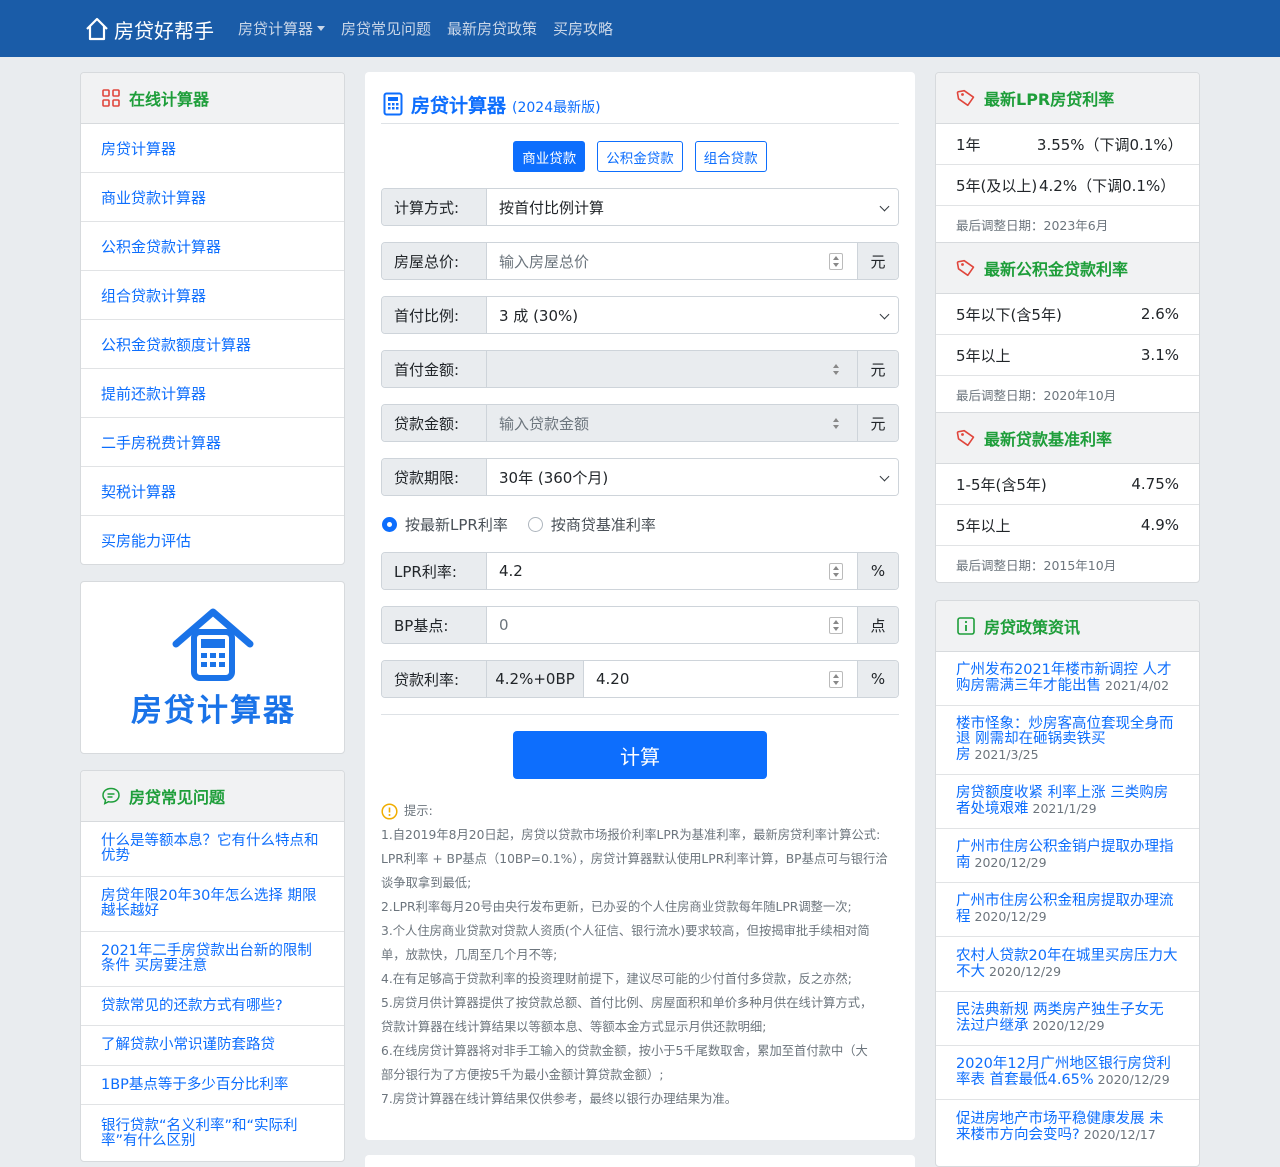 The width and height of the screenshot is (1280, 1167). Describe the element at coordinates (1067, 910) in the screenshot. I see `news-link: 广州市住房公积金租房提取办理流程 2020/12/29` at that location.